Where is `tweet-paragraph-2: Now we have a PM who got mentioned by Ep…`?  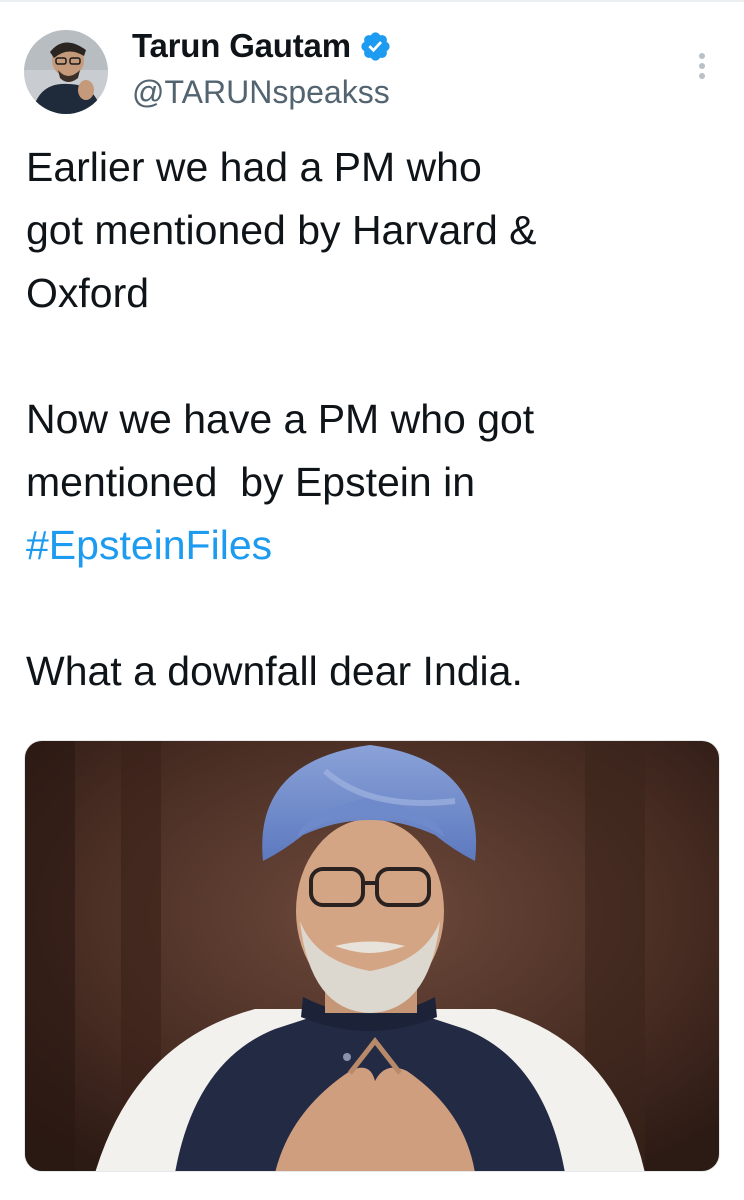 tweet-paragraph-2: Now we have a PM who got mentioned by Ep… is located at coordinates (376, 482).